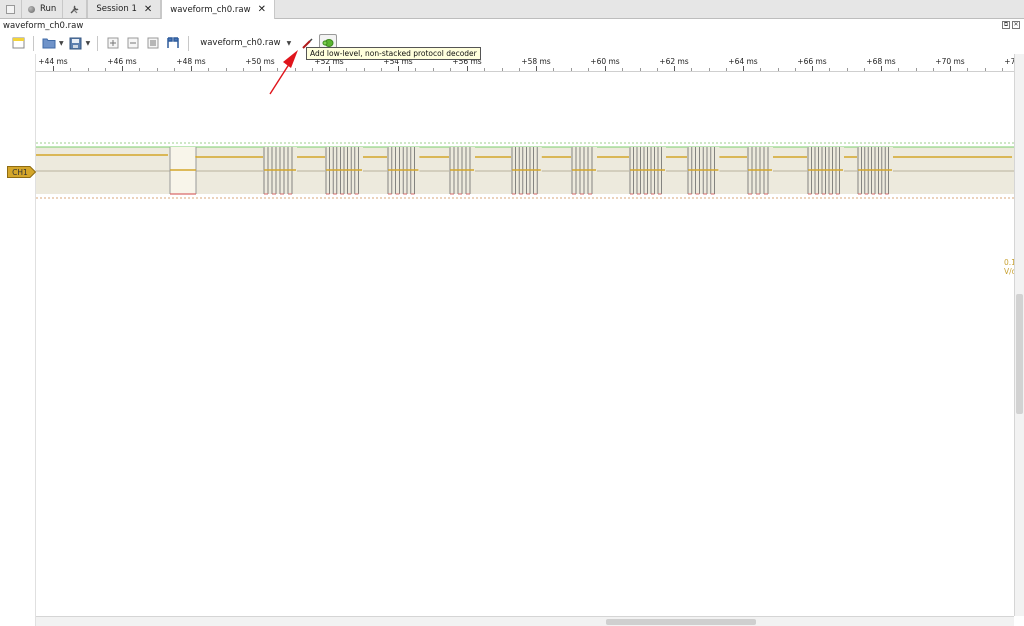 The image size is (1024, 626). Describe the element at coordinates (53, 61) in the screenshot. I see `ruler-label: +44 ms` at that location.